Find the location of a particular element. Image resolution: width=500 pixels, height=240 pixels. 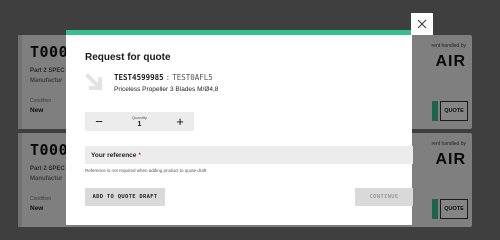

quantity-stepper: − Quantity 1 + is located at coordinates (139, 121).